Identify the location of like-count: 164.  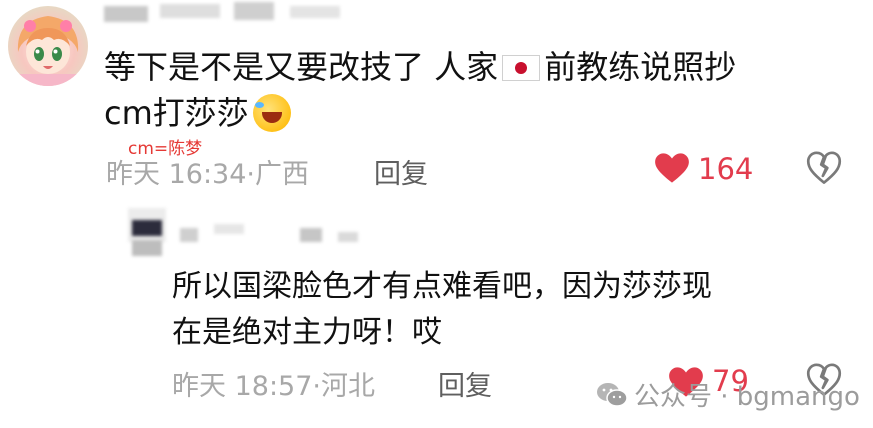
(726, 169).